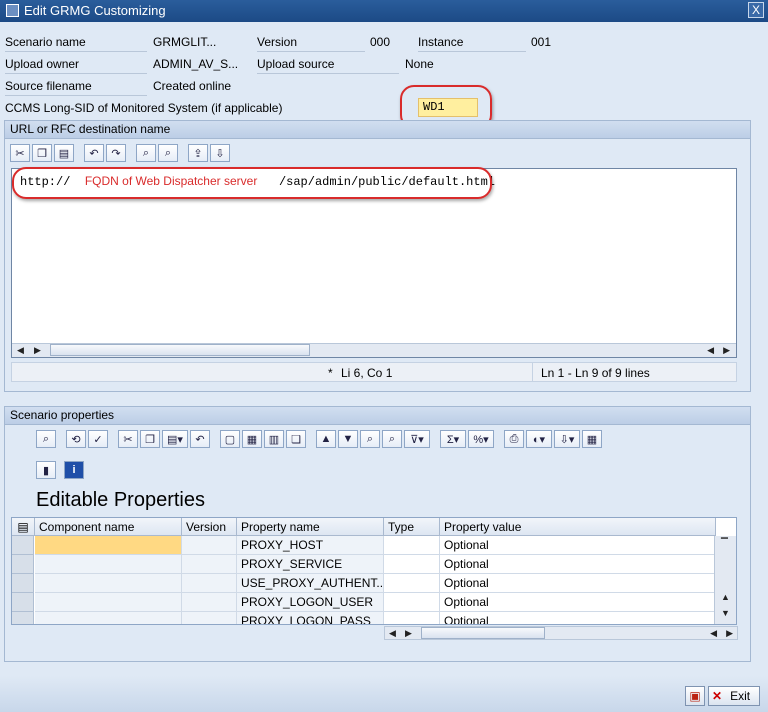  What do you see at coordinates (46, 470) in the screenshot?
I see `chart-icon: ▮` at bounding box center [46, 470].